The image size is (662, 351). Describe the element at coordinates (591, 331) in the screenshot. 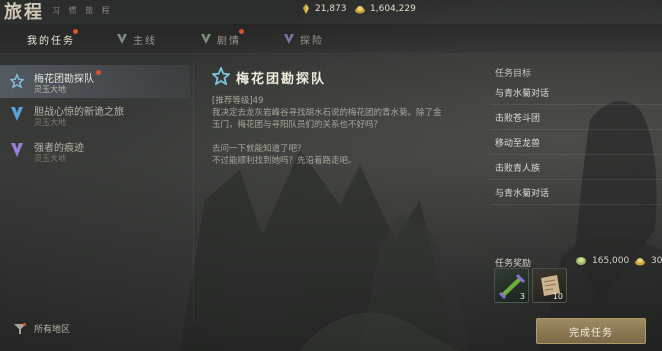

I see `complete-quest-button: 完成任务` at that location.